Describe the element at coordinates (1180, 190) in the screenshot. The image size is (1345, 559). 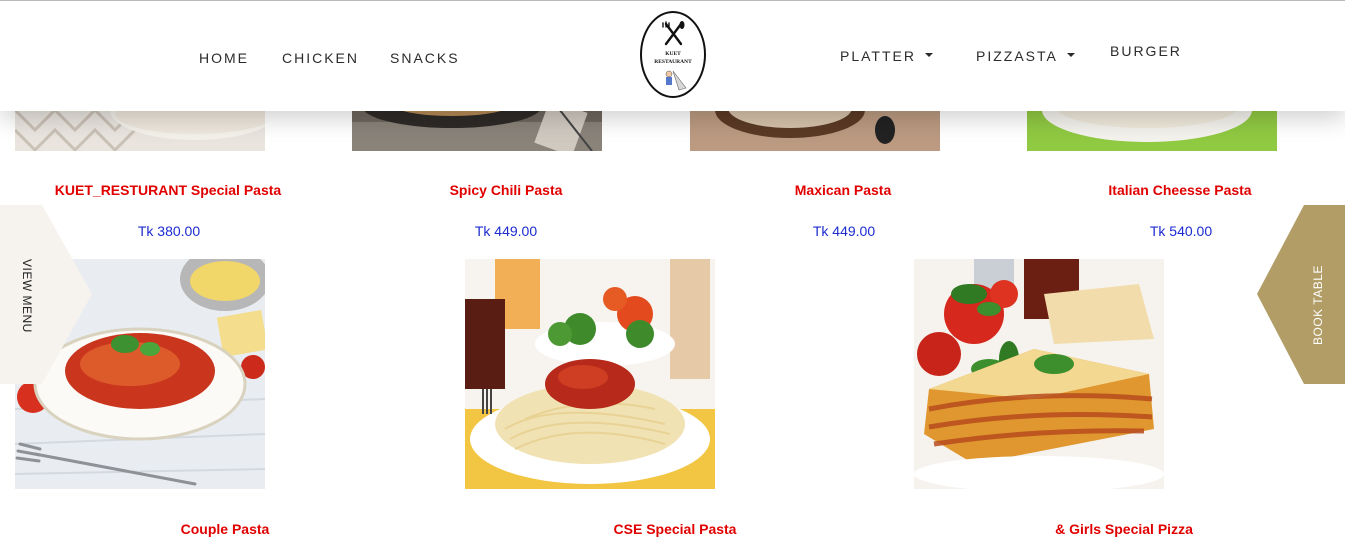
I see `dish-name: Italian Cheesse Pasta` at that location.